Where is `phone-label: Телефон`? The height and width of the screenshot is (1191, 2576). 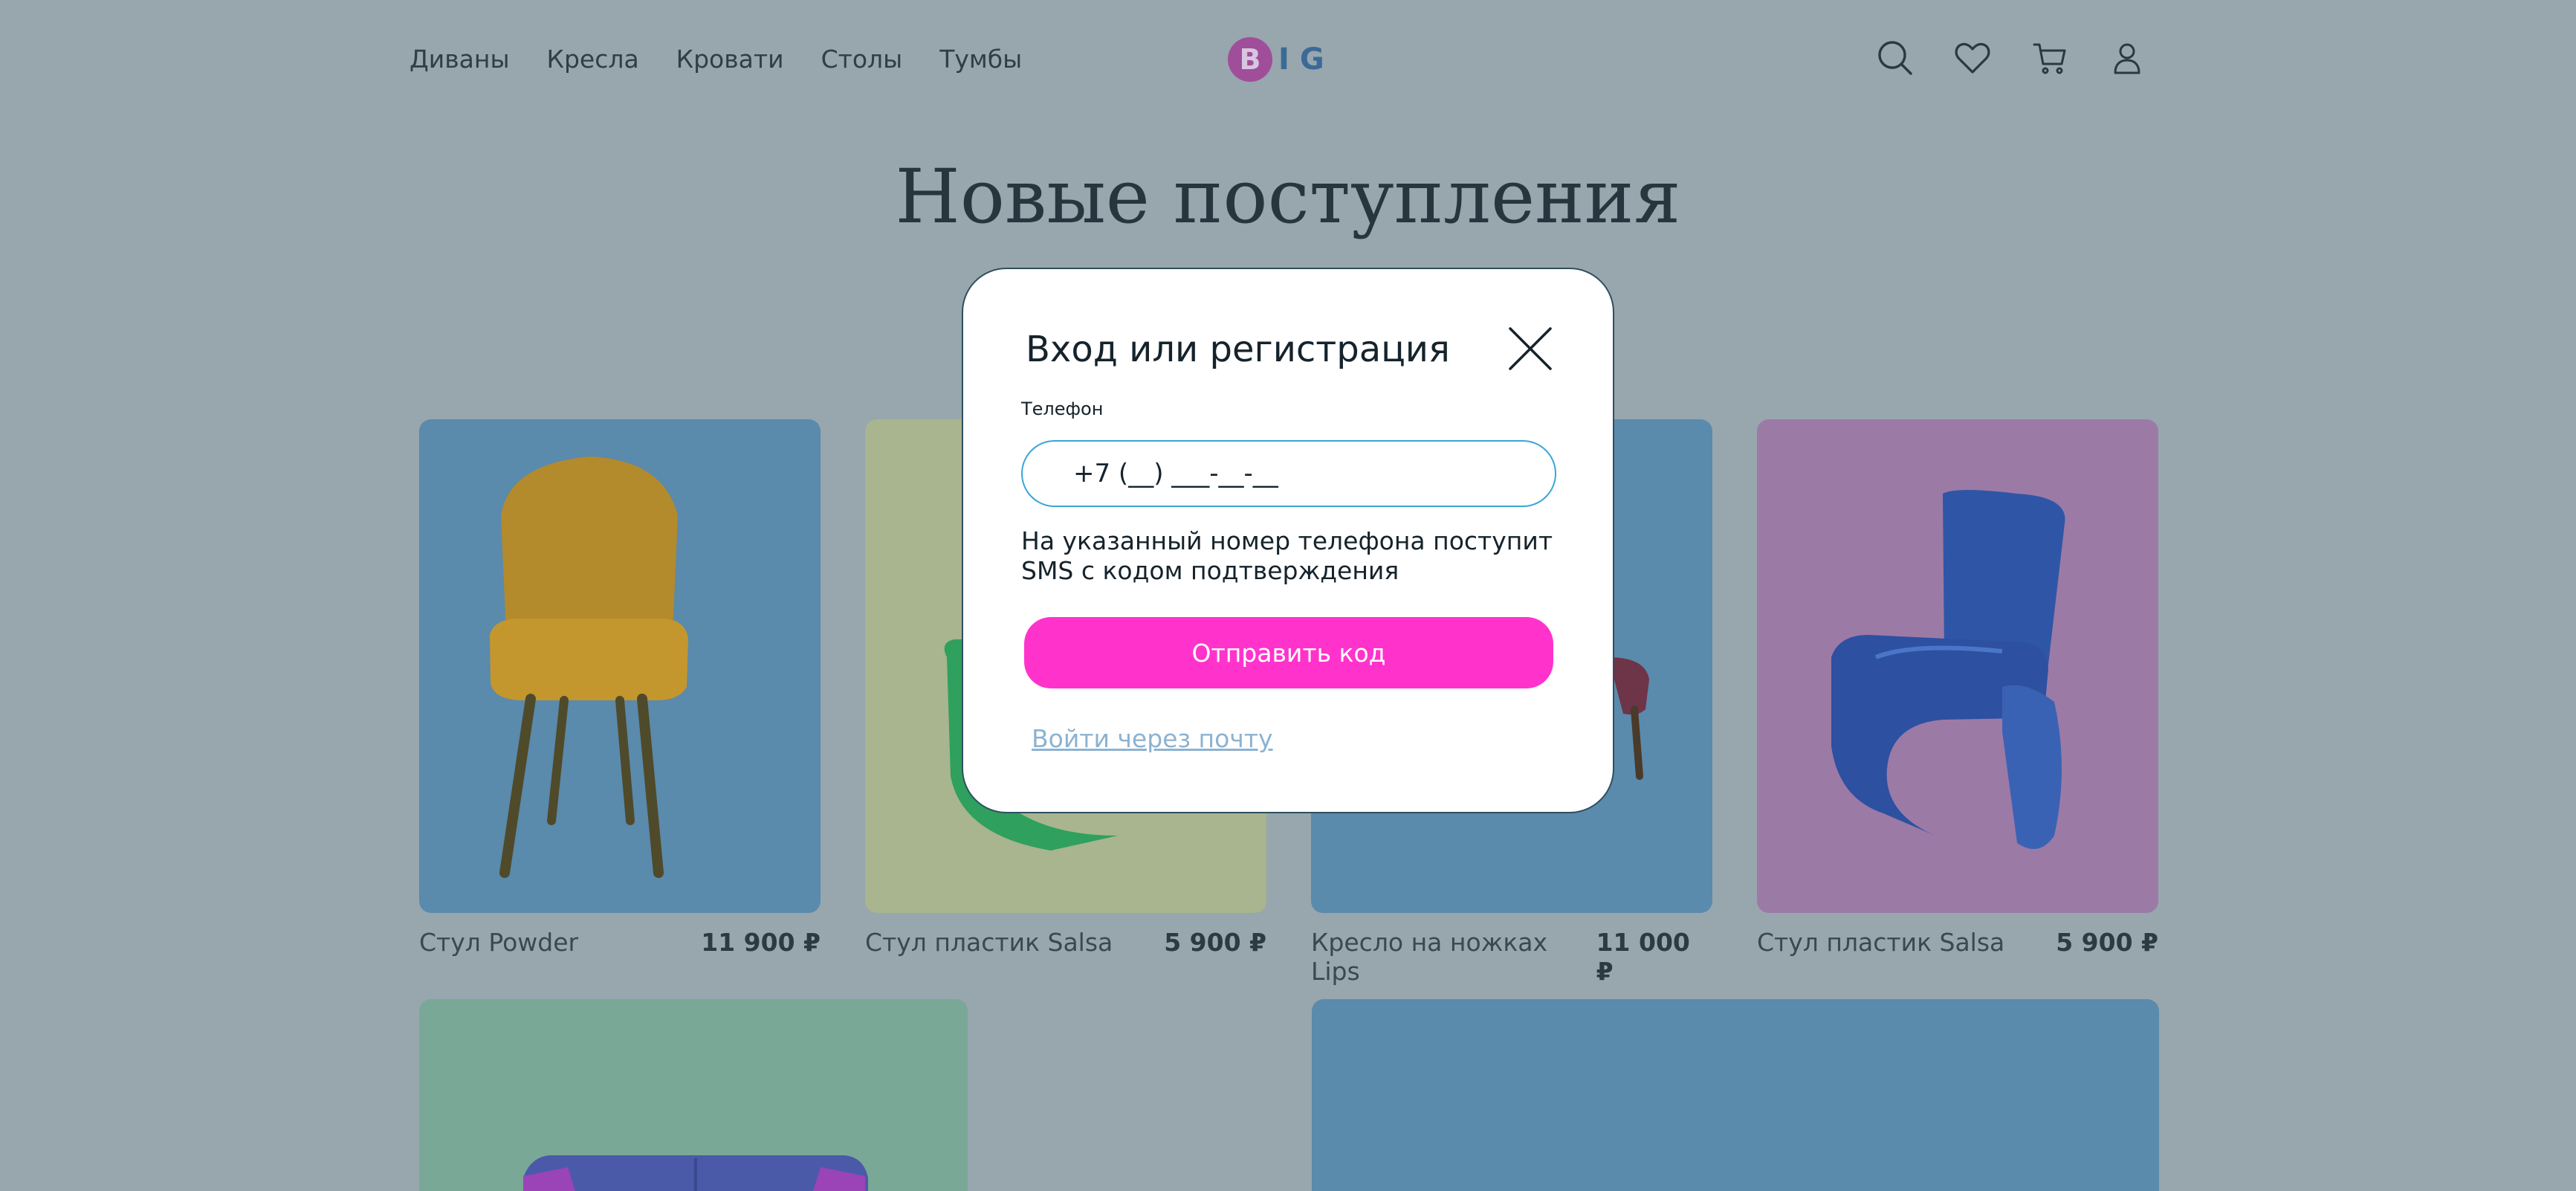
phone-label: Телефон is located at coordinates (1062, 408).